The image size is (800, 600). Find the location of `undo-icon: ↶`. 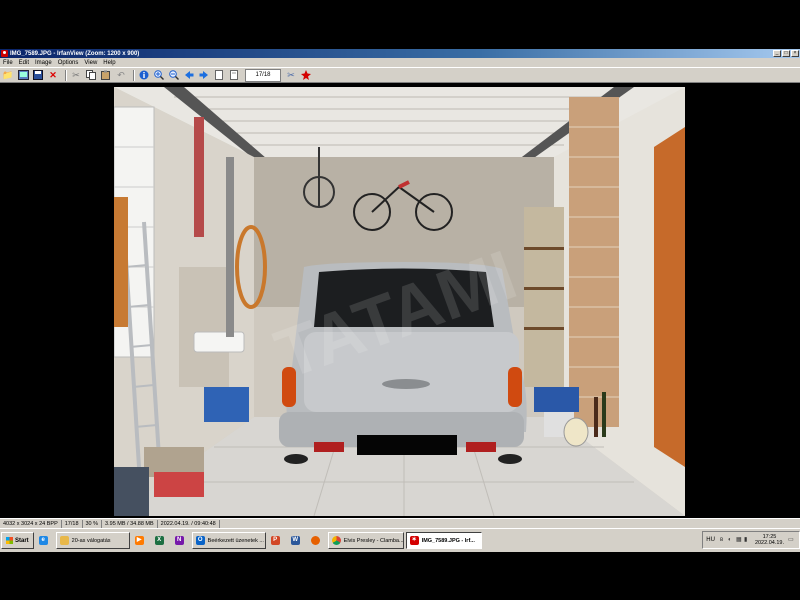

undo-icon: ↶ is located at coordinates (121, 75).